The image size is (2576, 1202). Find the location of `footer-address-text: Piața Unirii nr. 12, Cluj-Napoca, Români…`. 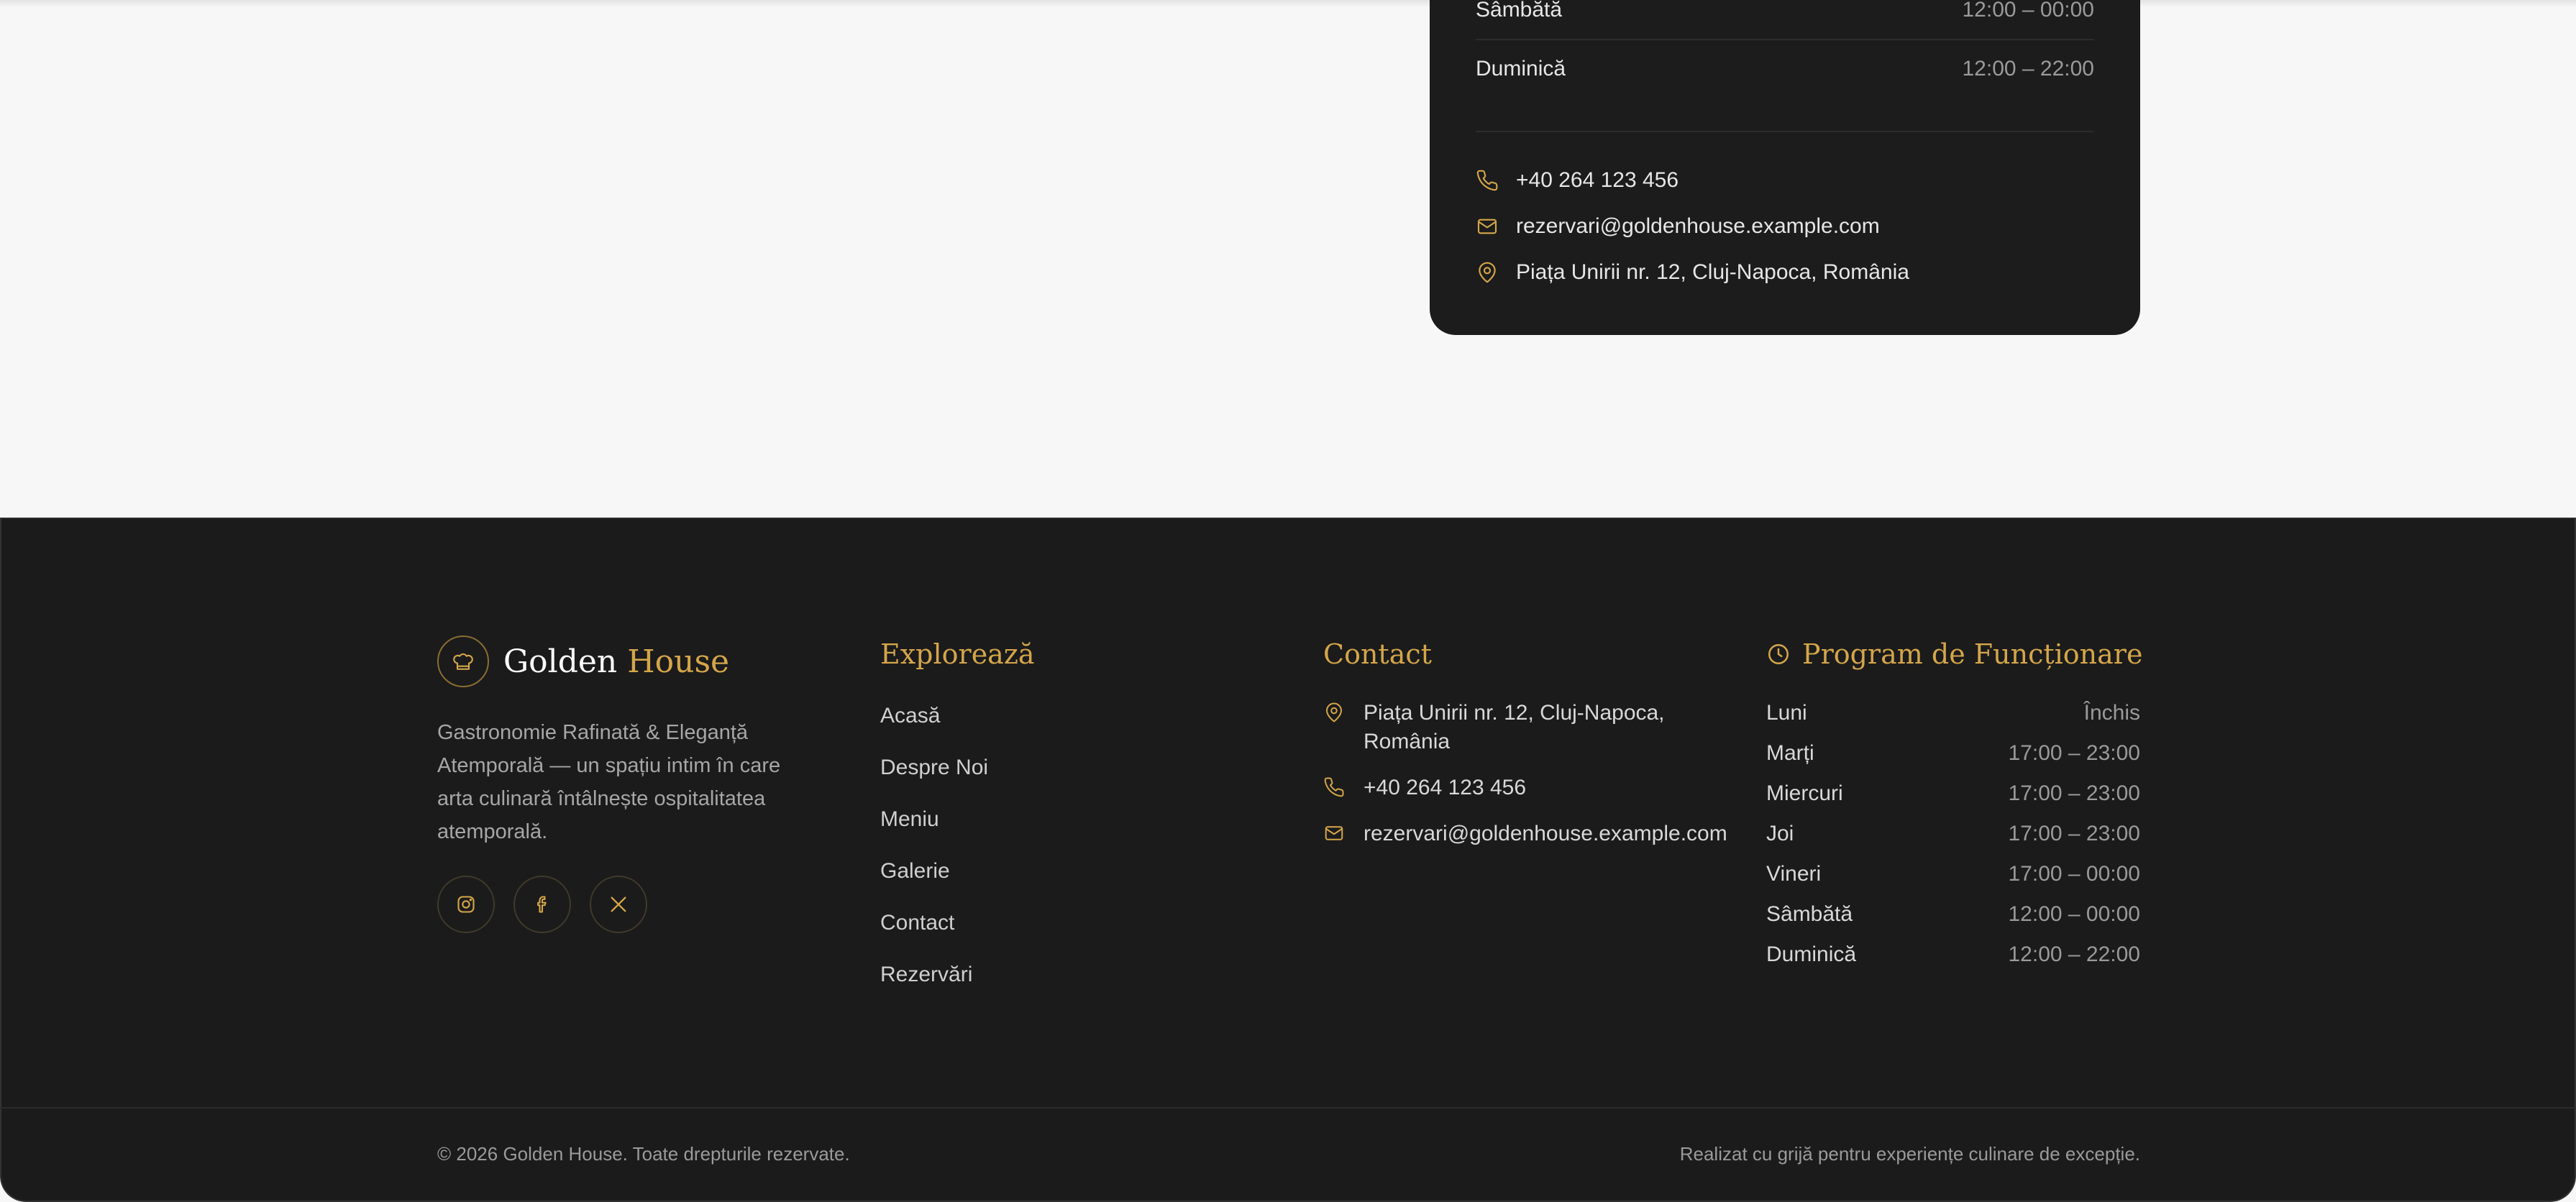

footer-address-text: Piața Unirii nr. 12, Cluj-Napoca, Români… is located at coordinates (1514, 727).